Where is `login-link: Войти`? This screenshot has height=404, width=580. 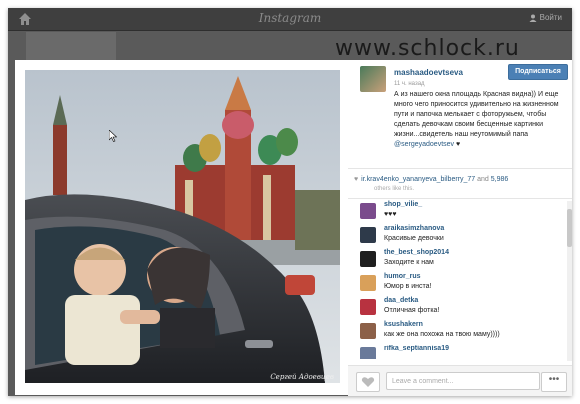 login-link: Войти is located at coordinates (545, 17).